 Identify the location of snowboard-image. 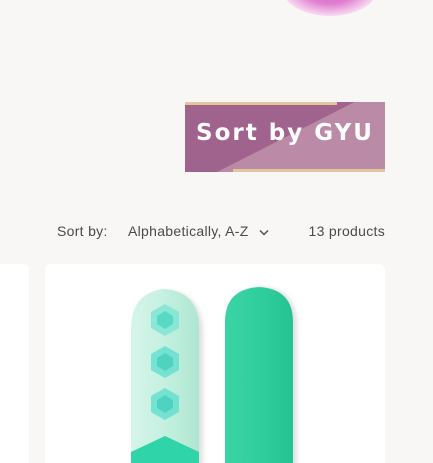
(214, 375).